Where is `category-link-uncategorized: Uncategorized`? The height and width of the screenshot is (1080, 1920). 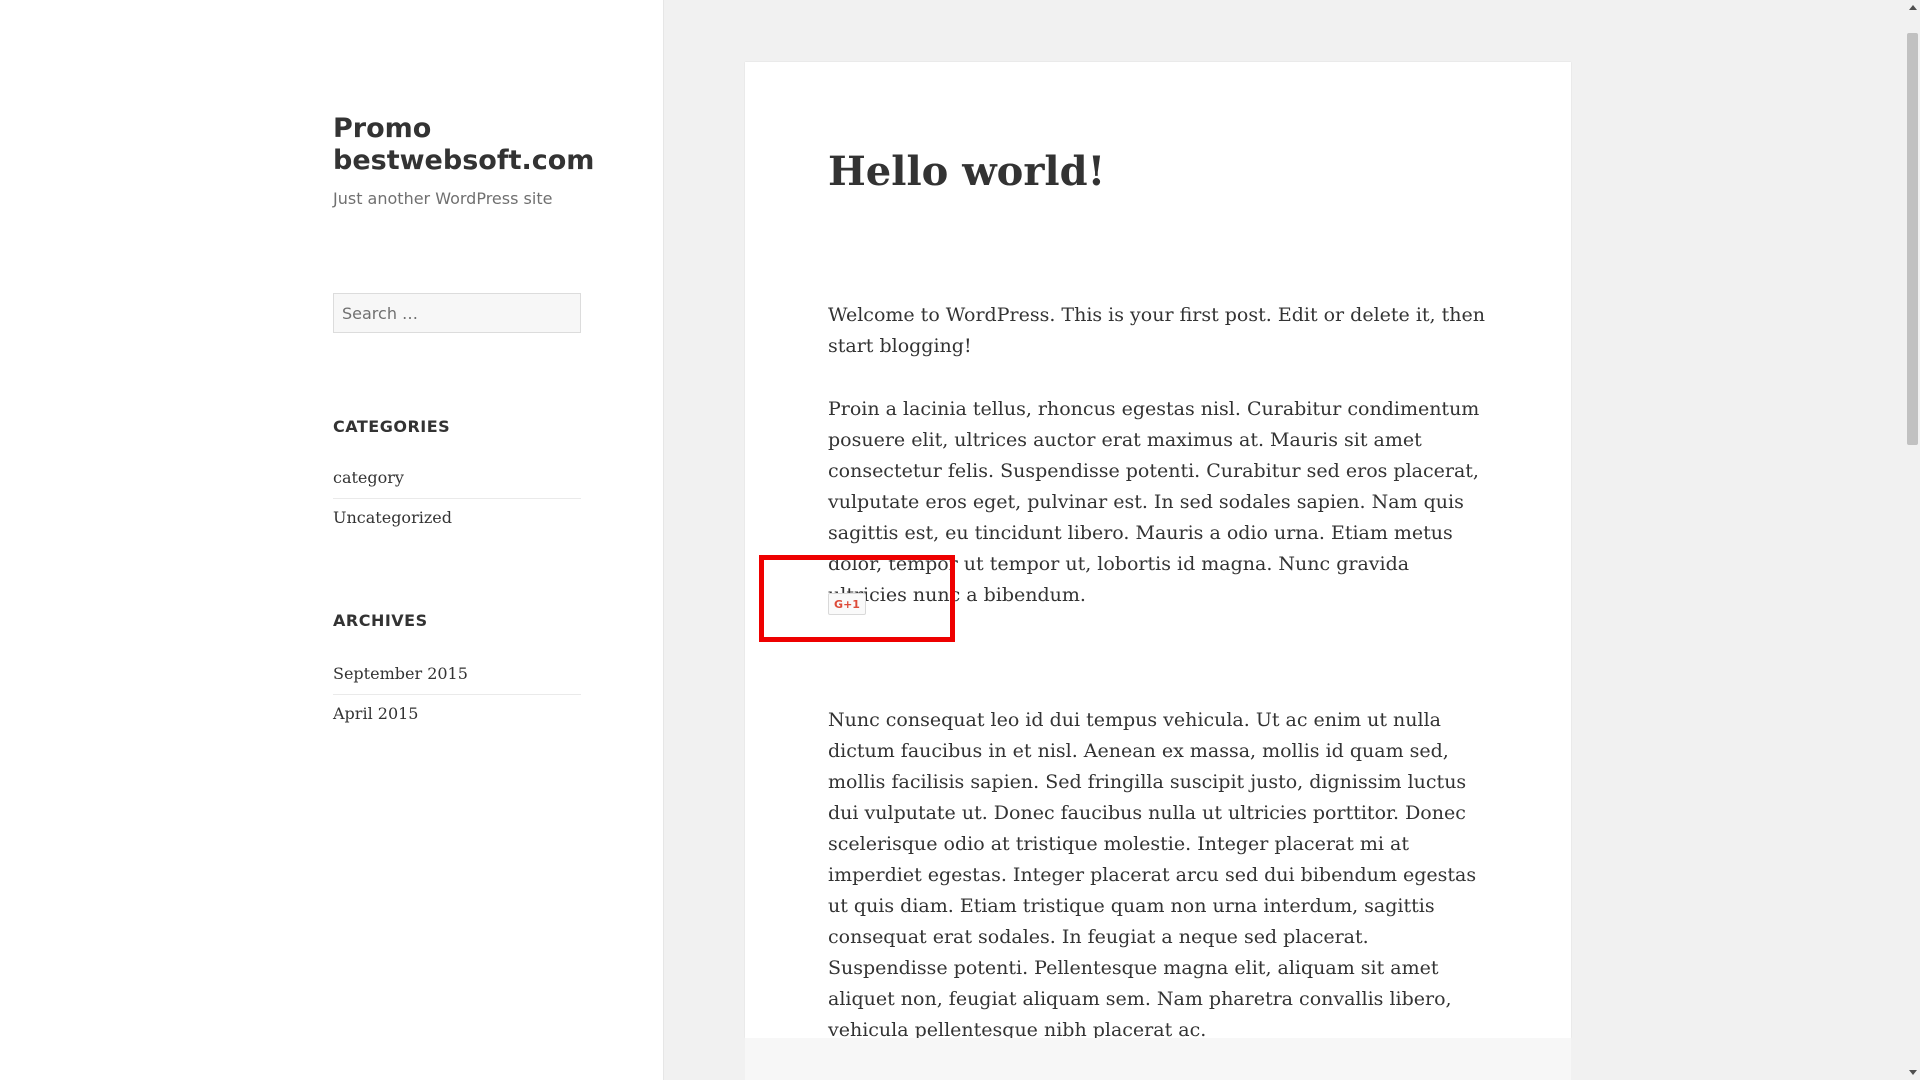 category-link-uncategorized: Uncategorized is located at coordinates (392, 517).